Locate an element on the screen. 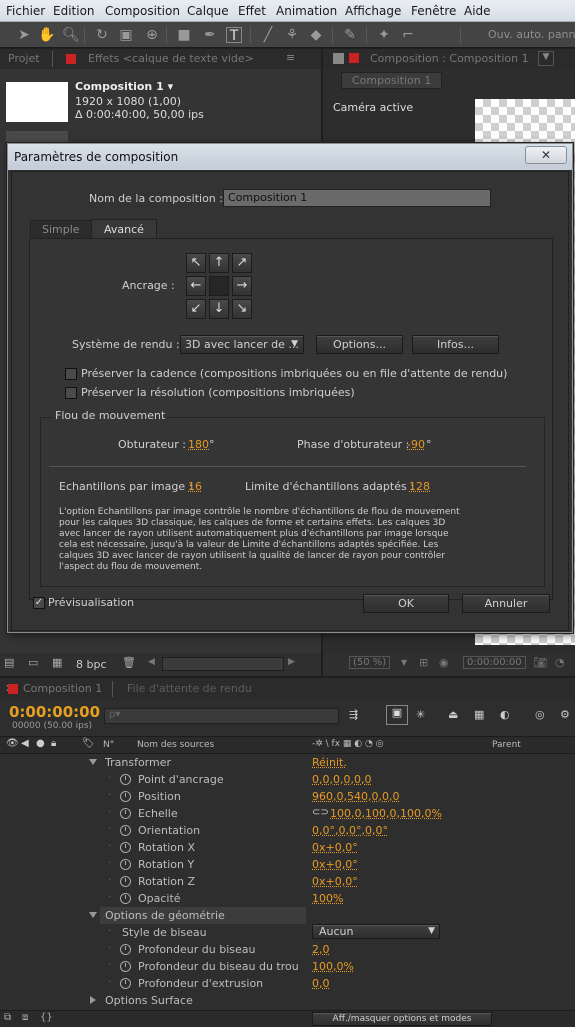 Image resolution: width=575 pixels, height=1027 pixels. tab-render-queue: File d'attente de rendu is located at coordinates (189, 688).